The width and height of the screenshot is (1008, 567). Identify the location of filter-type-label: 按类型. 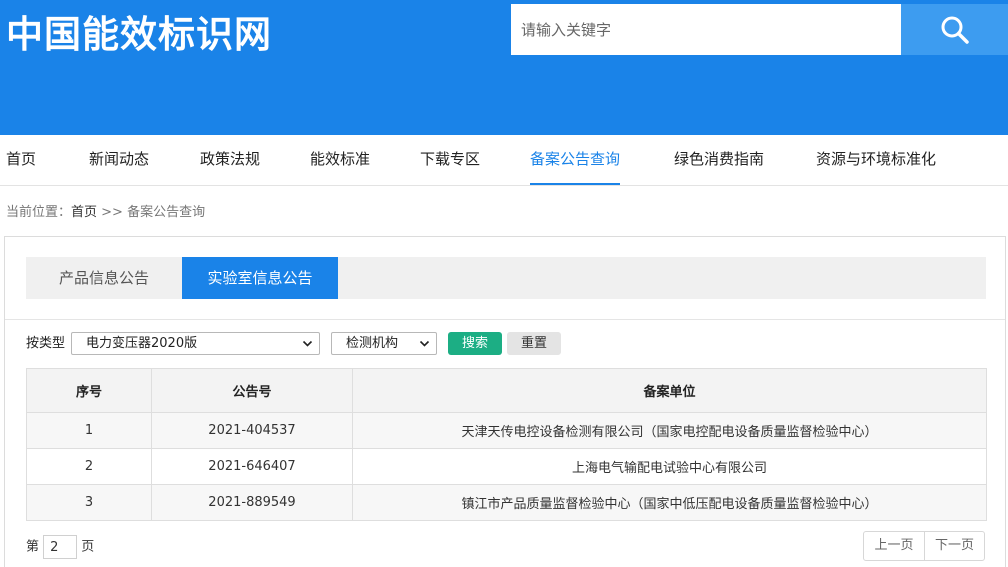
(46, 343).